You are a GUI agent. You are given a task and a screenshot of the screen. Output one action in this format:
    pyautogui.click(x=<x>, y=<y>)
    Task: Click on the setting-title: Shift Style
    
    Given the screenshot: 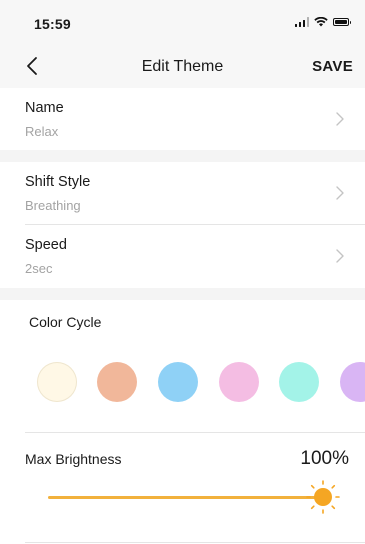 What is the action you would take?
    pyautogui.click(x=58, y=182)
    